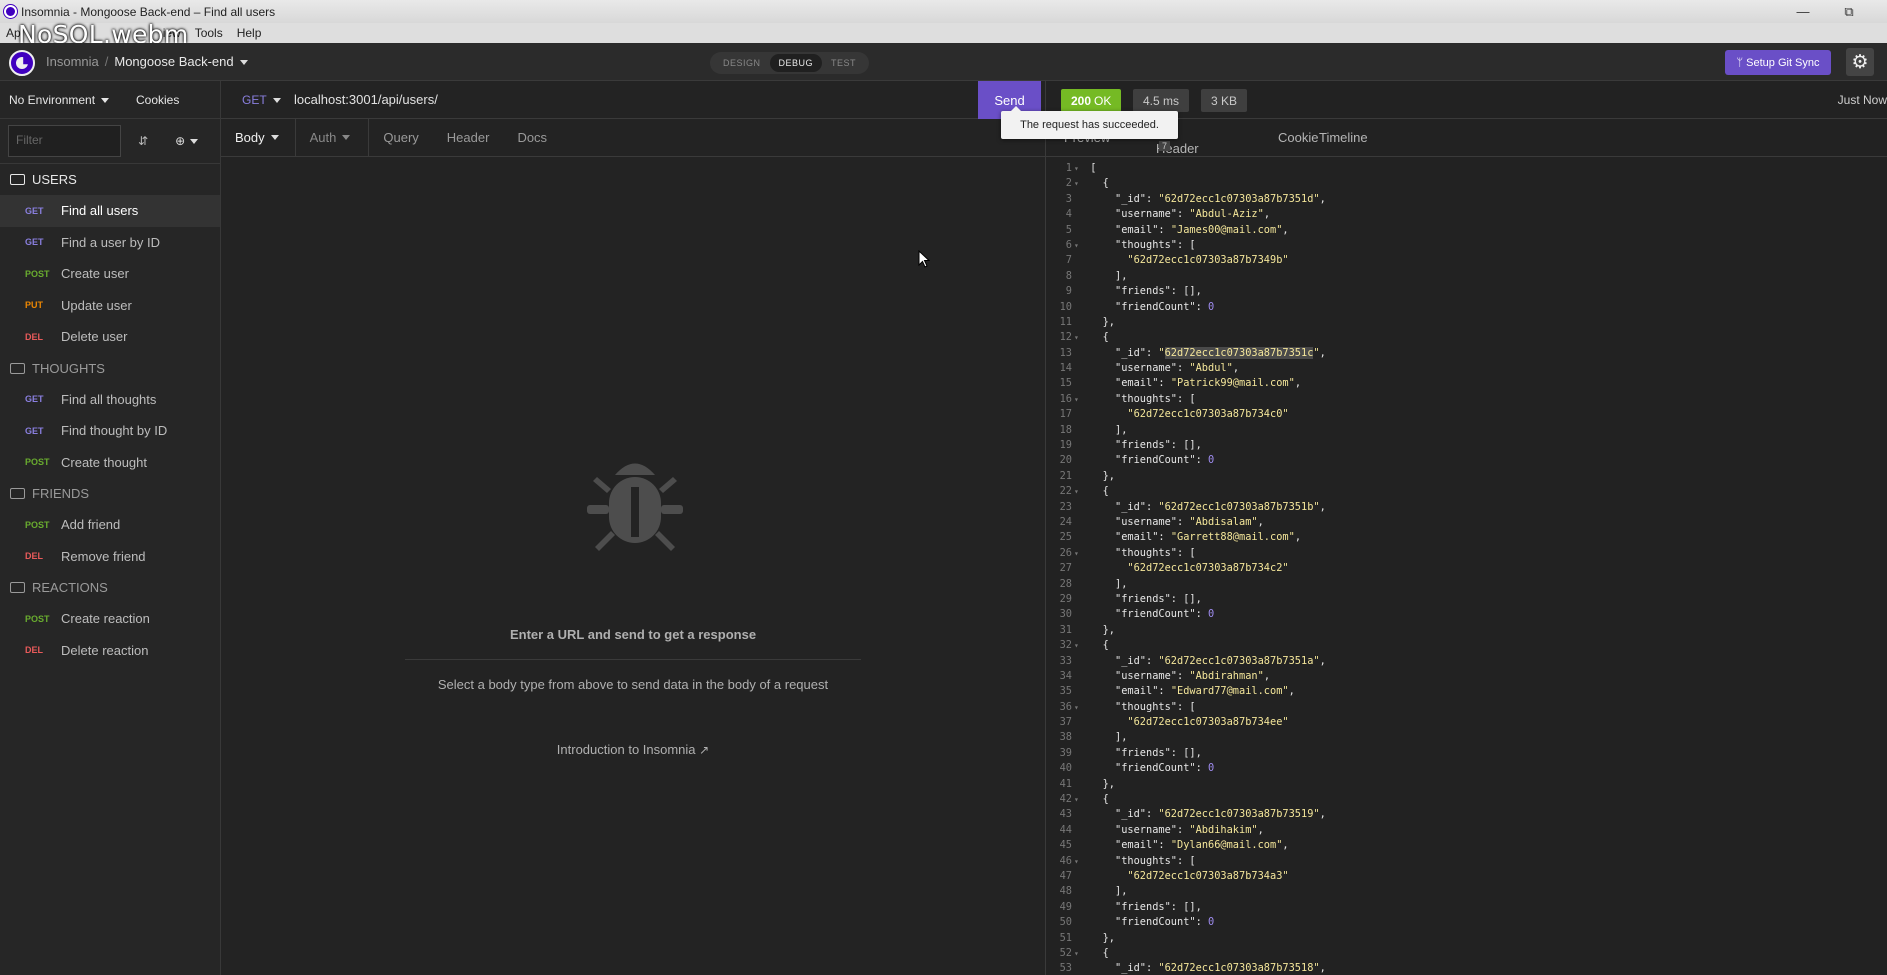  What do you see at coordinates (105, 619) in the screenshot?
I see `request-name: Create reaction` at bounding box center [105, 619].